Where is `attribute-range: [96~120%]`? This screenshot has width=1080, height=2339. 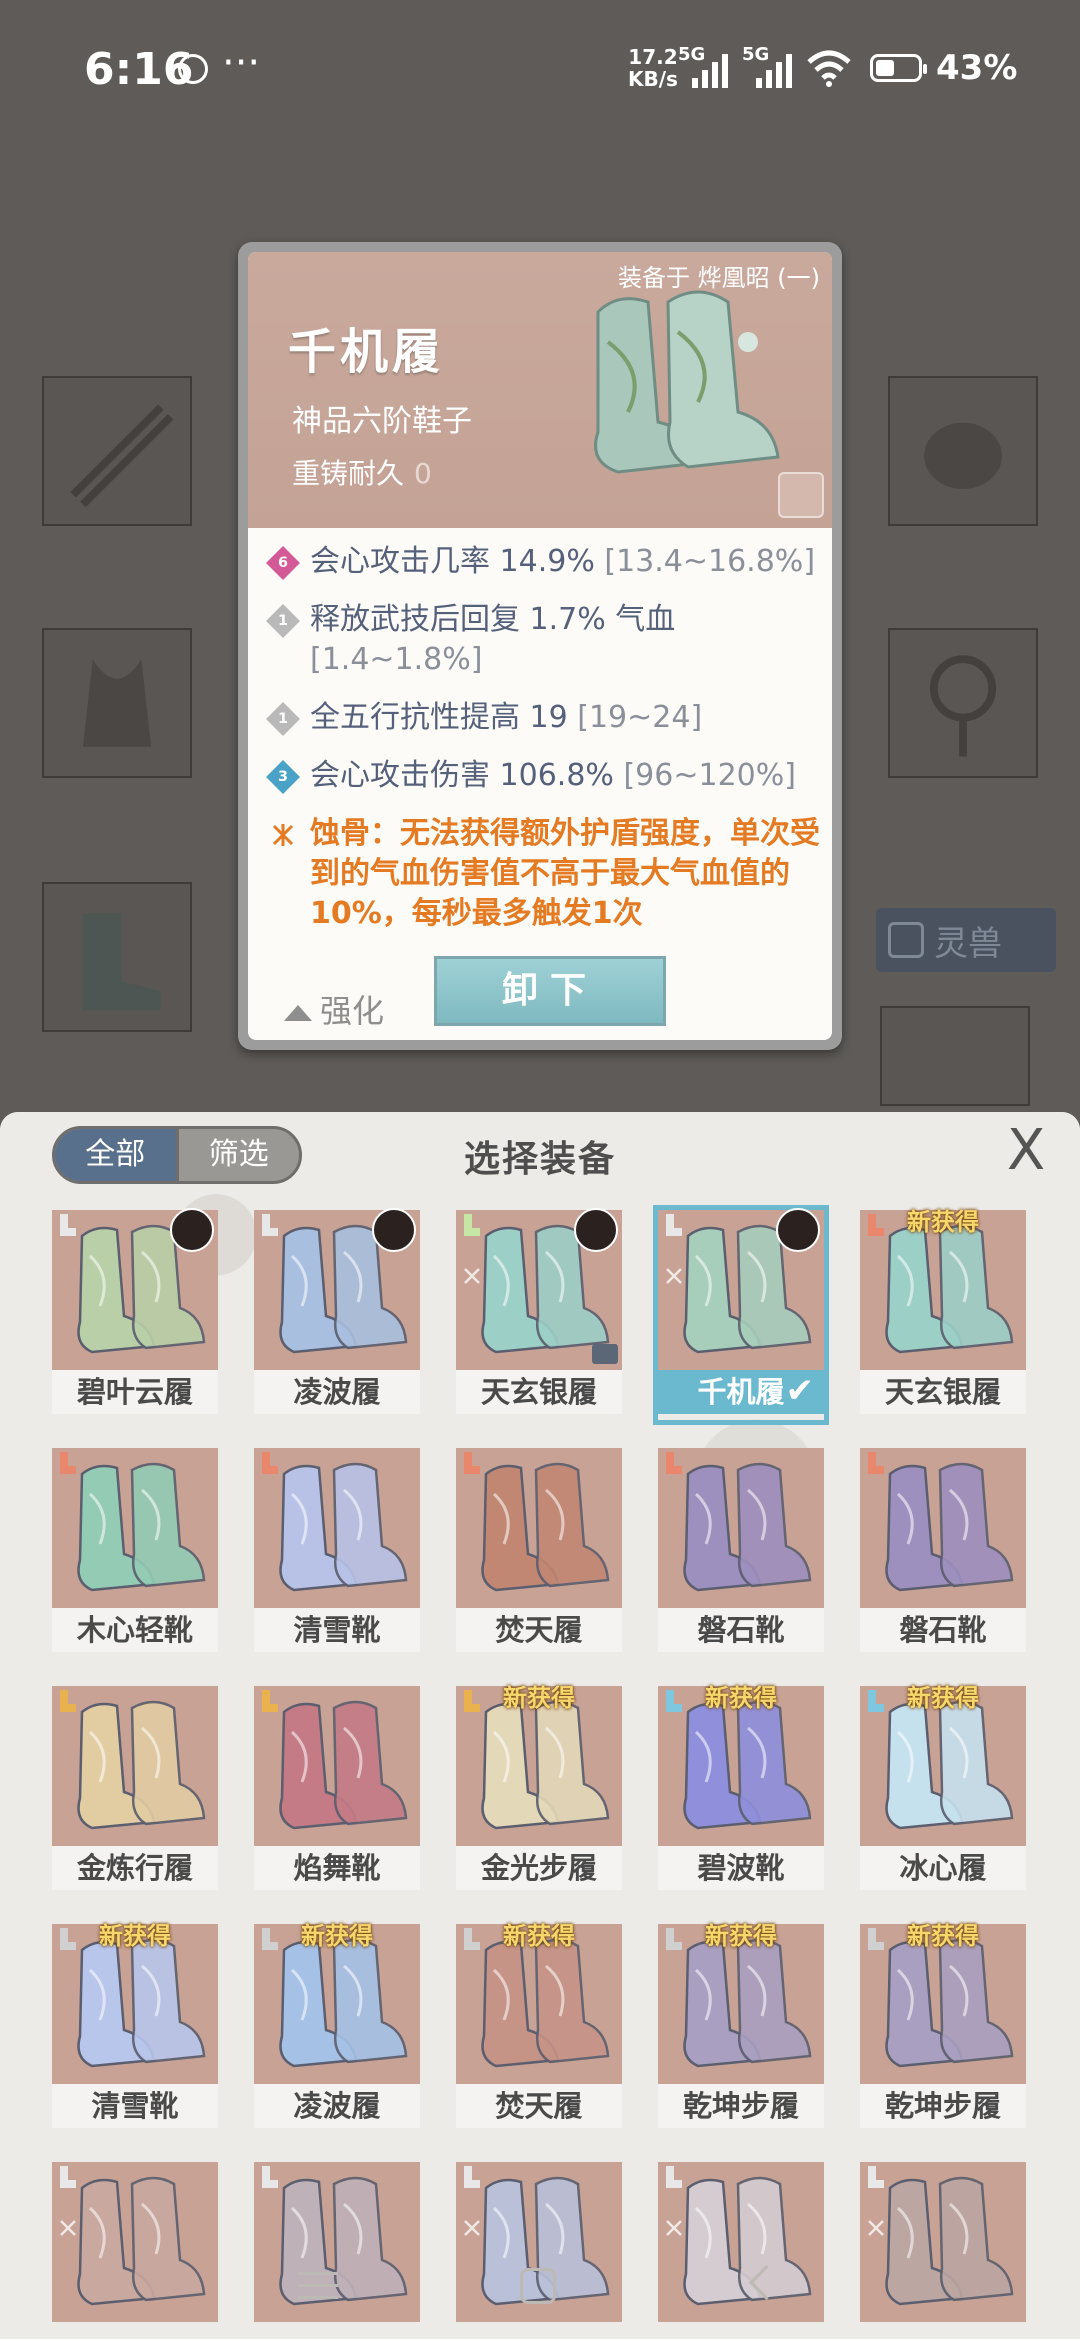
attribute-range: [96~120%] is located at coordinates (709, 775).